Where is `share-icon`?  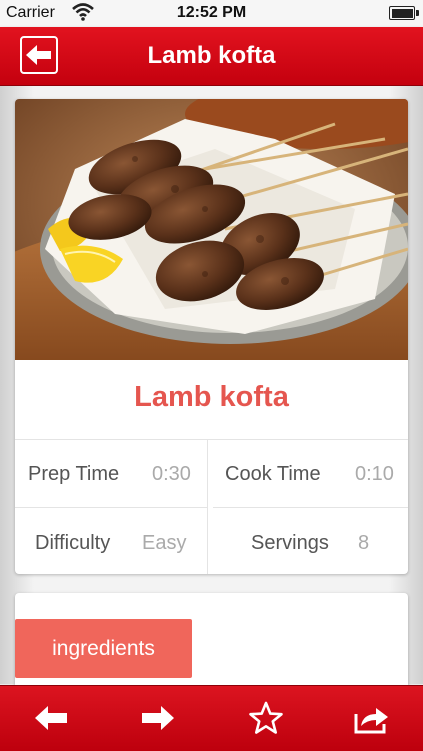 share-icon is located at coordinates (371, 721).